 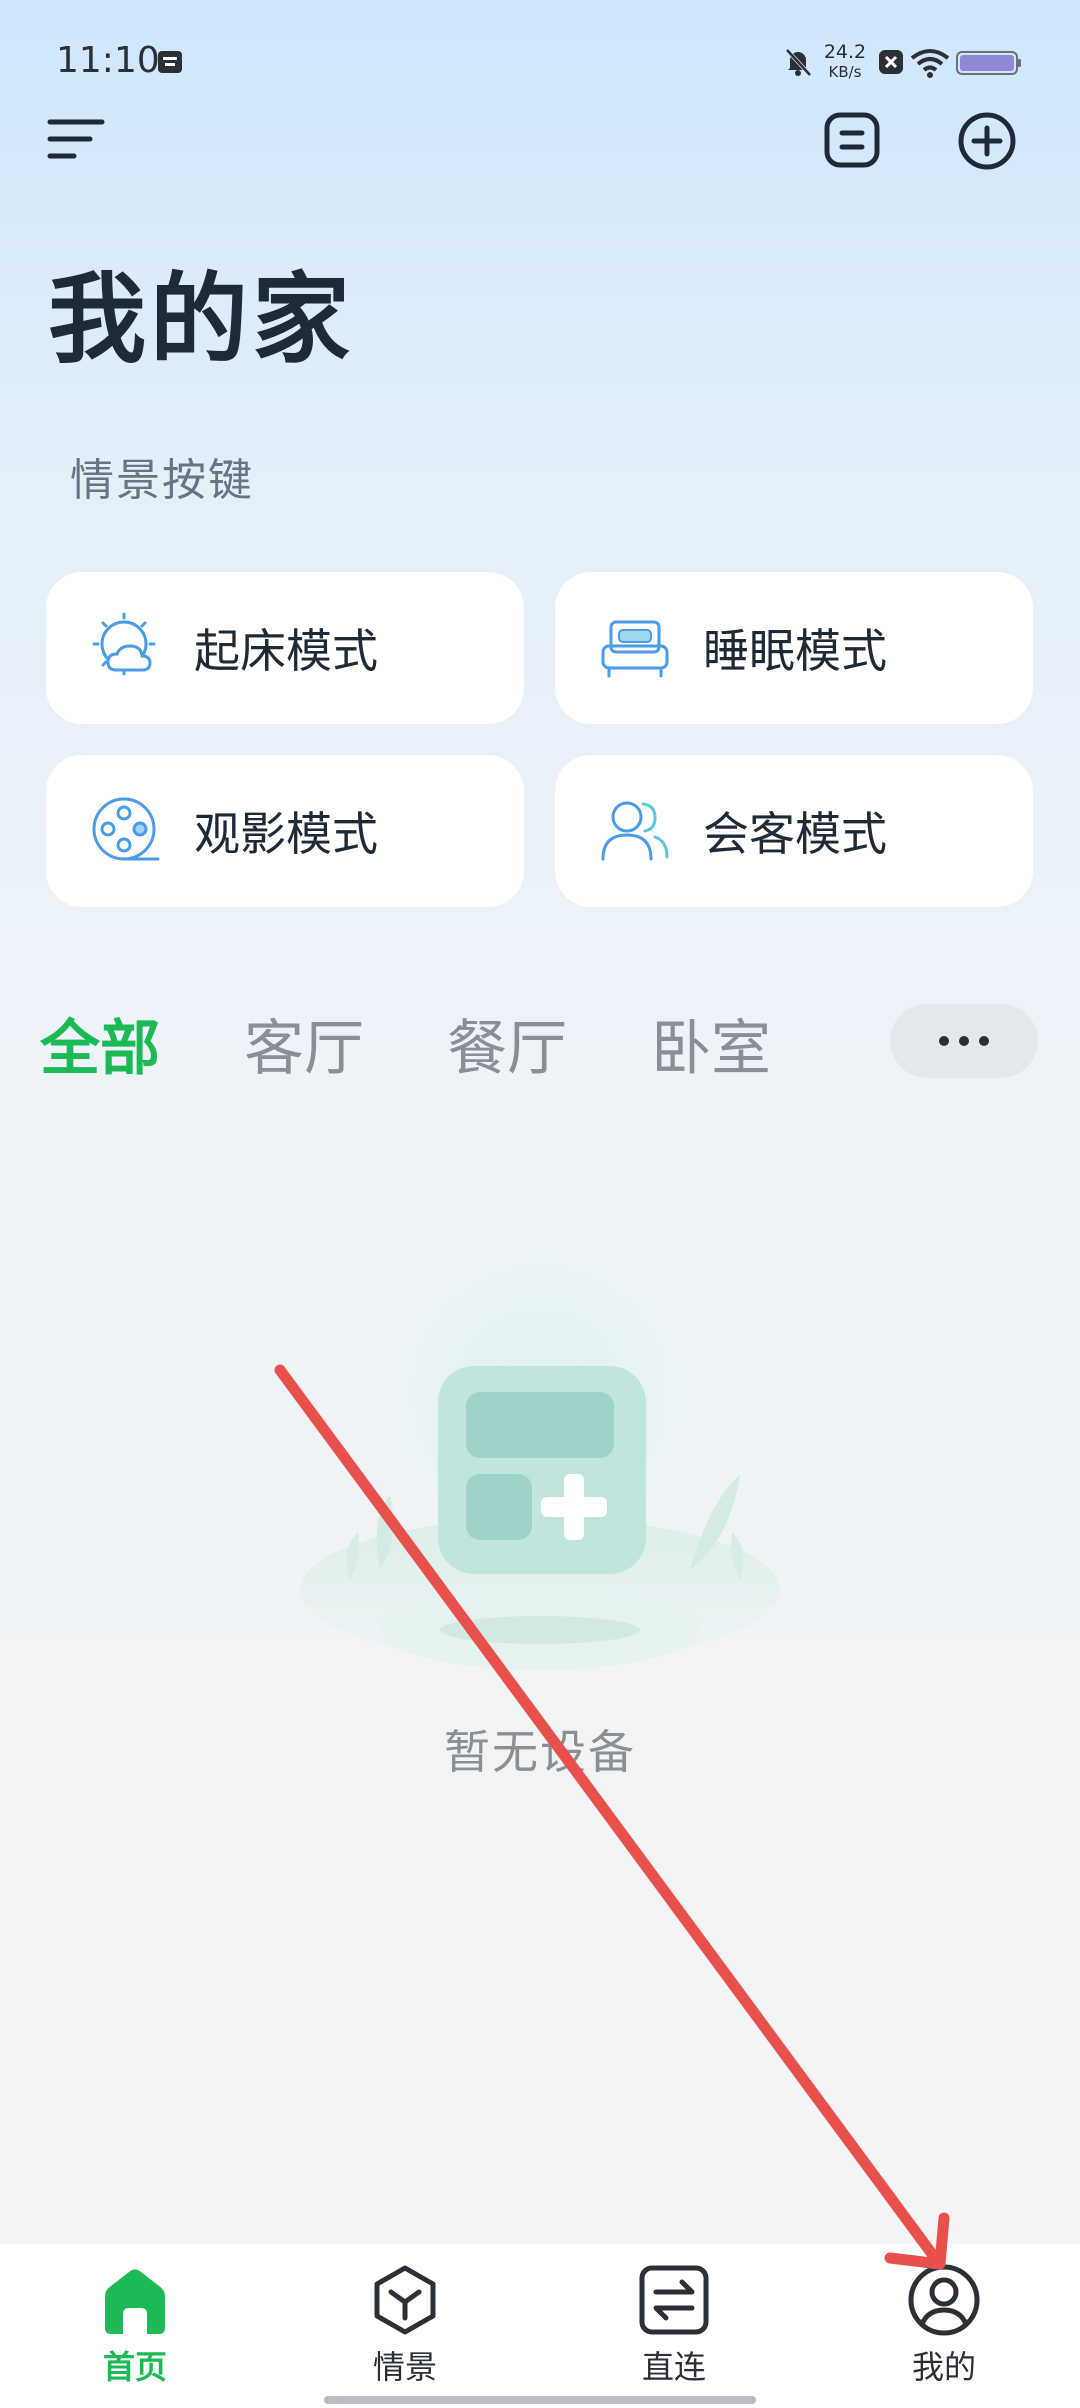 I want to click on page-title: 我的家, so click(x=201, y=320).